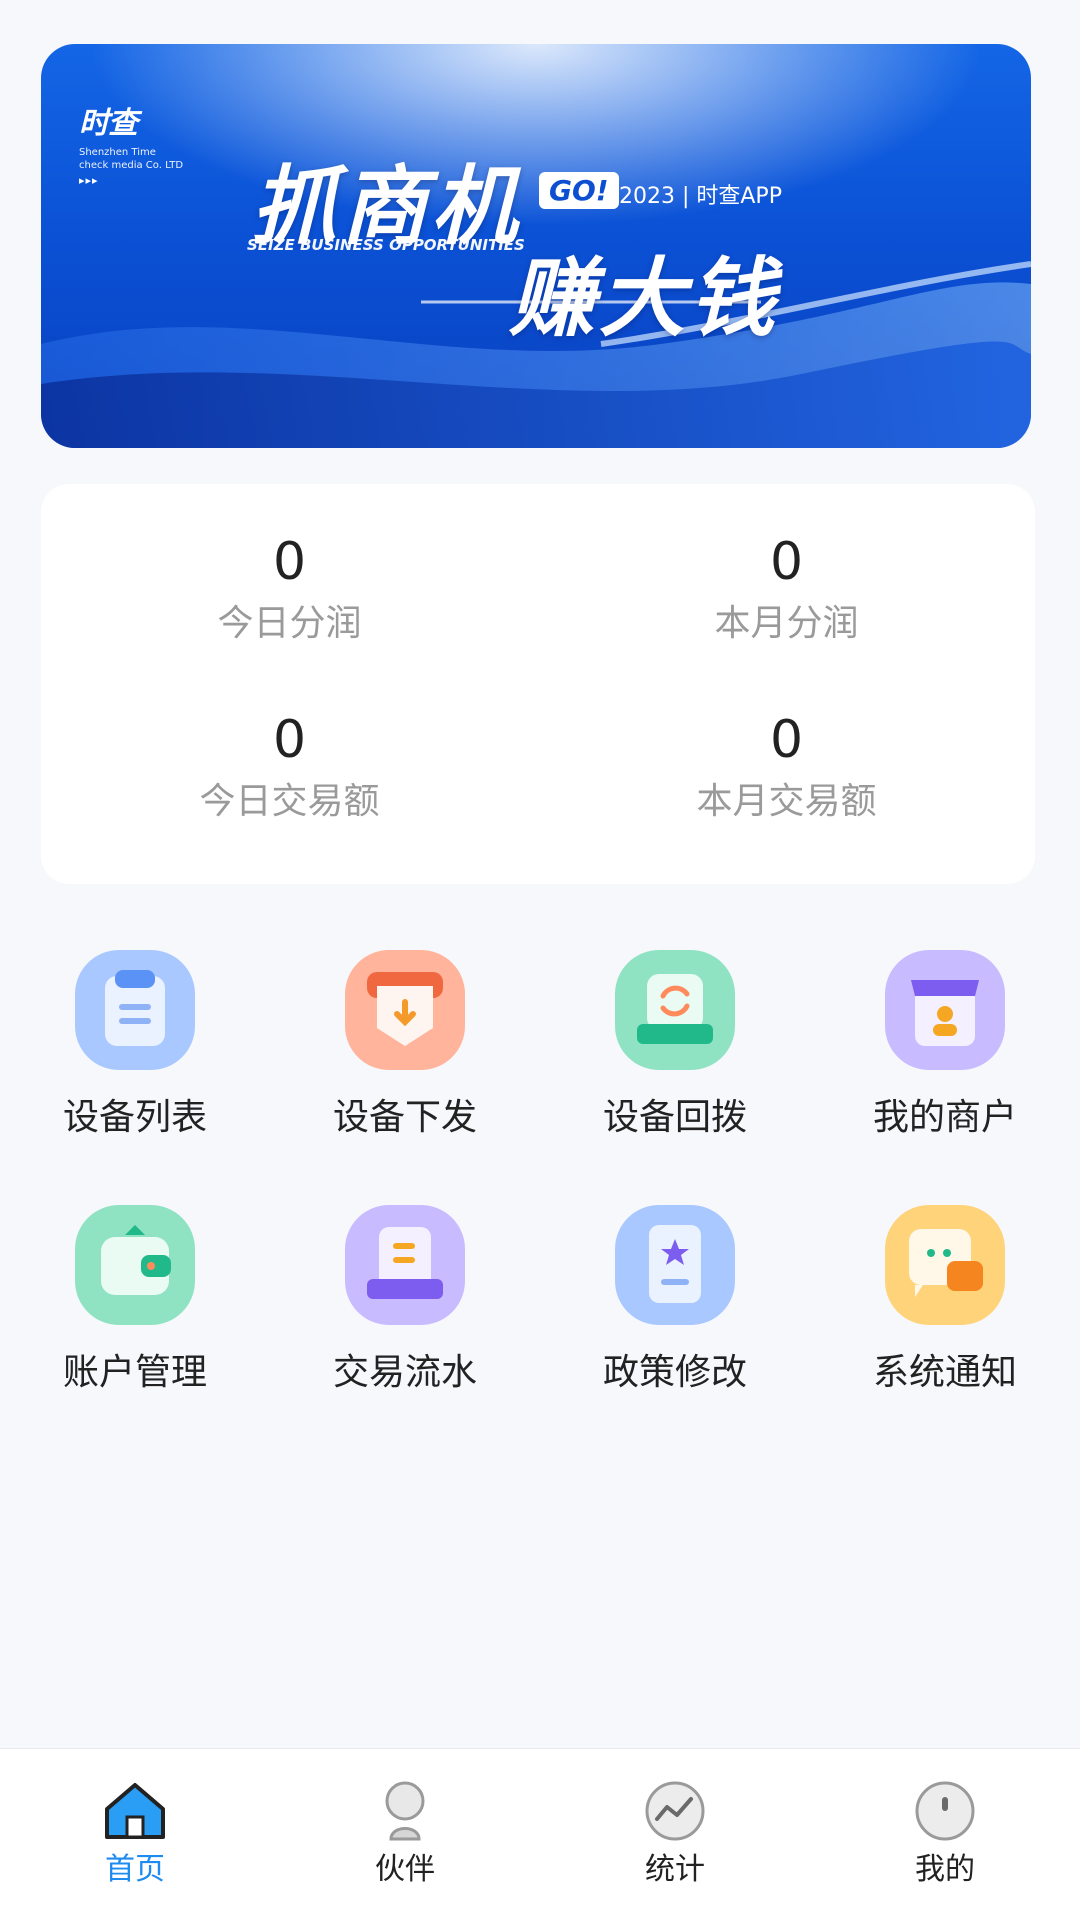  I want to click on menu-device-dispatch: 设备下发, so click(405, 1045).